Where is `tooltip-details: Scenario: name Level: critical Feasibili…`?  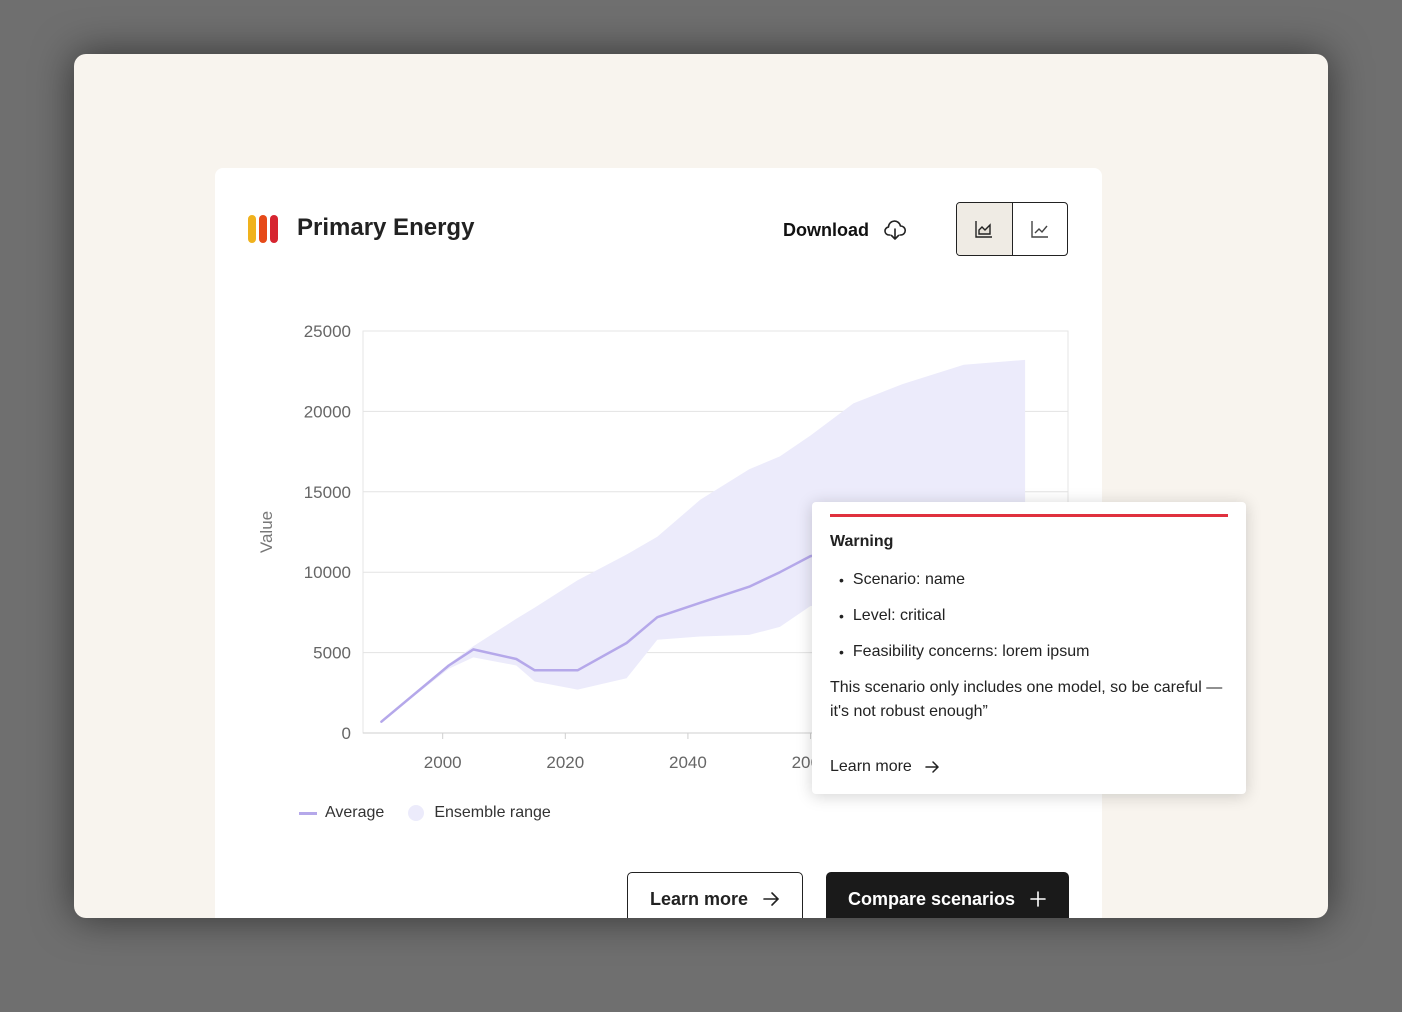 tooltip-details: Scenario: name Level: critical Feasibili… is located at coordinates (960, 616).